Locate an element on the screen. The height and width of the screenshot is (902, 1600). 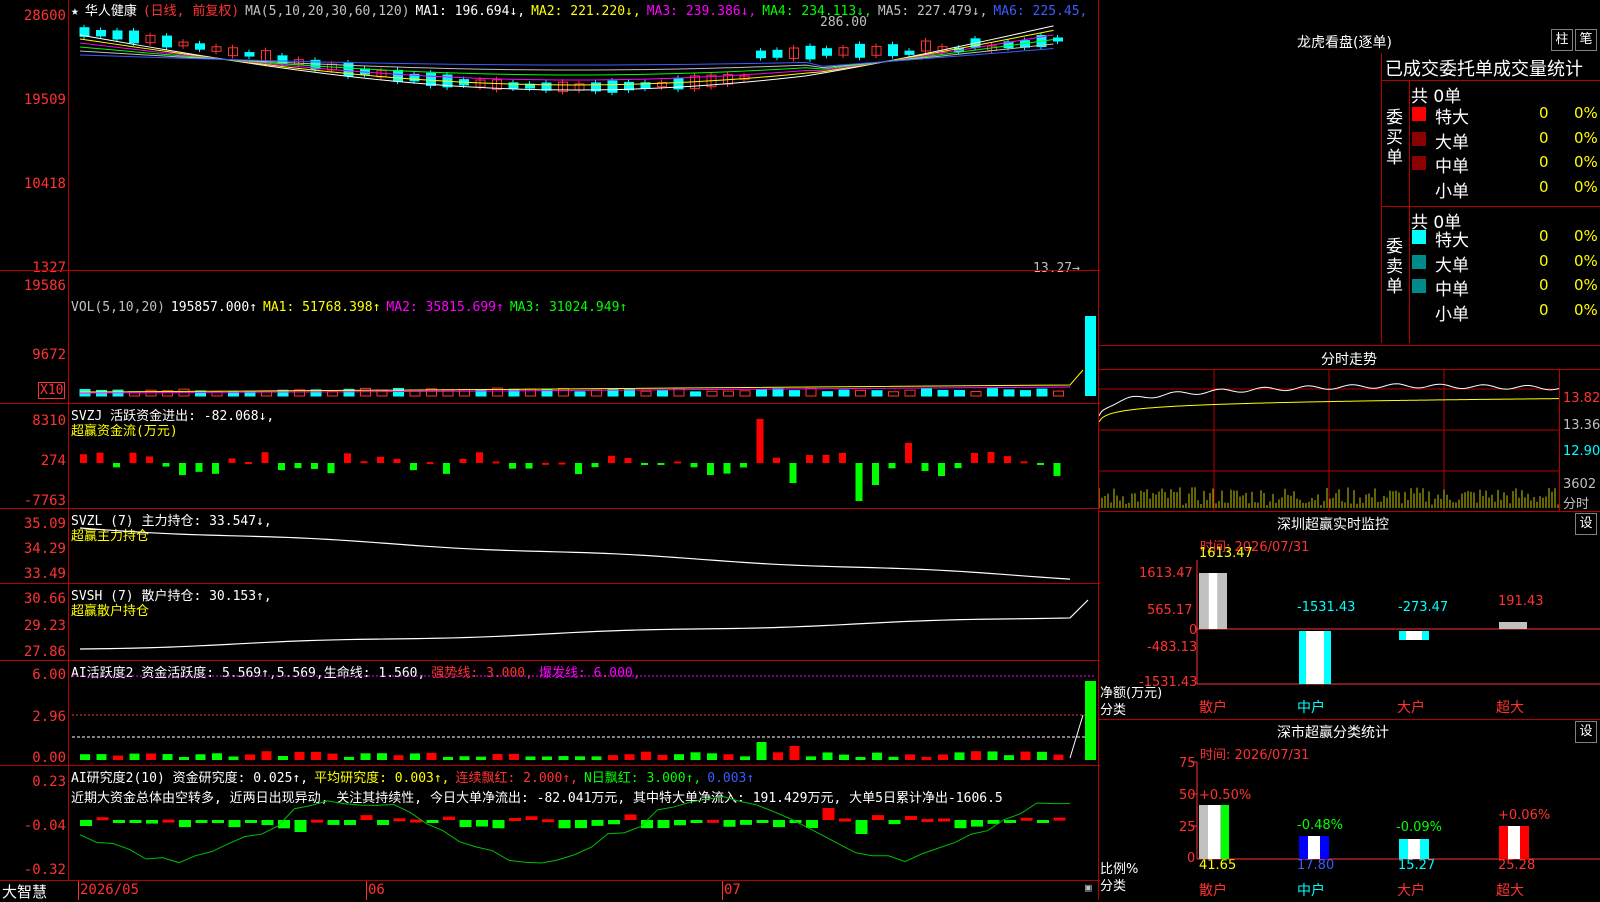
sc-bar-big-hl is located at coordinates (1414, 849).